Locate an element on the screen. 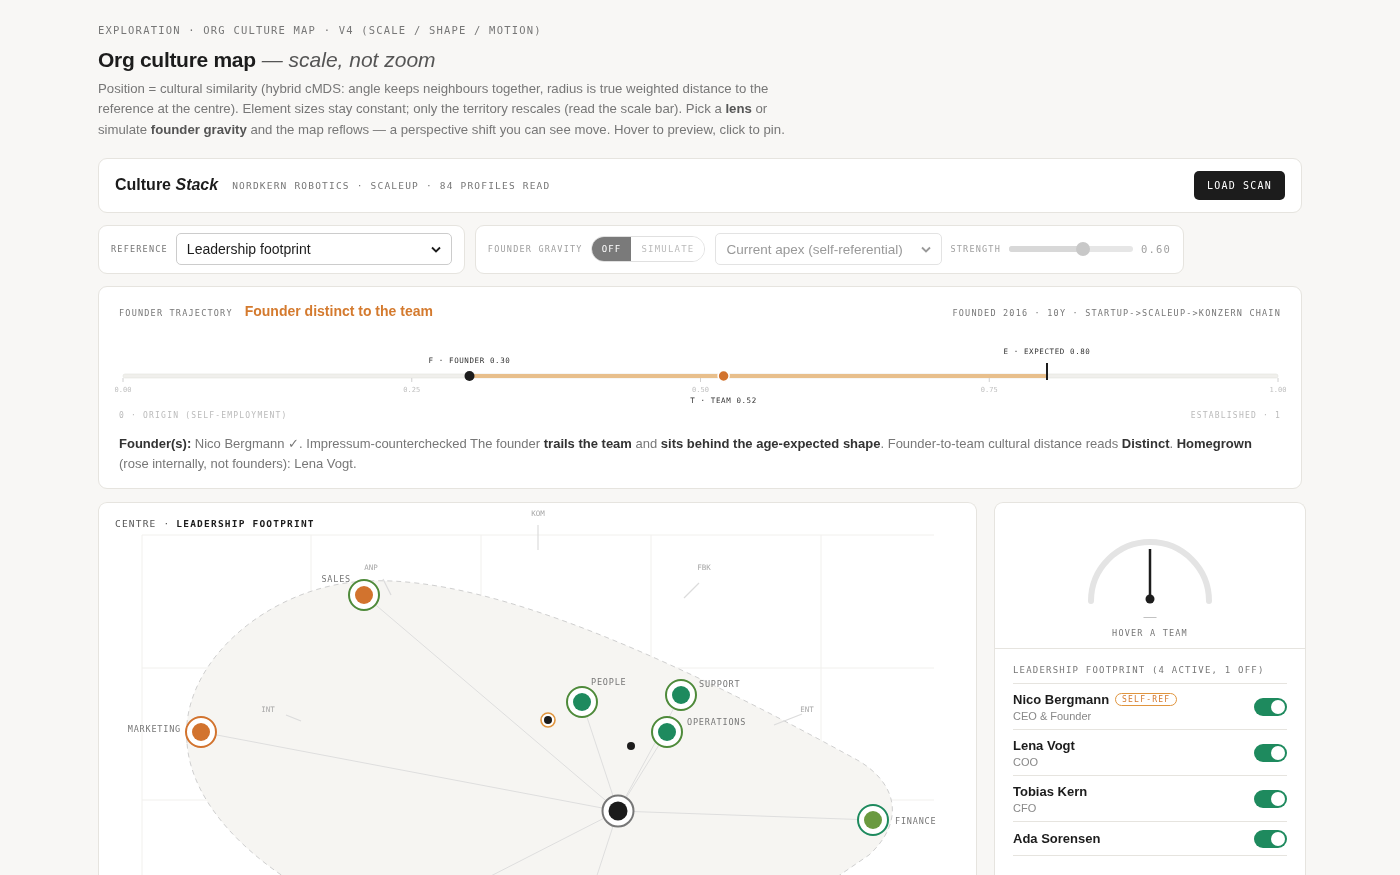 The image size is (1400, 875). leader-name: Lena Vogt is located at coordinates (1044, 745).